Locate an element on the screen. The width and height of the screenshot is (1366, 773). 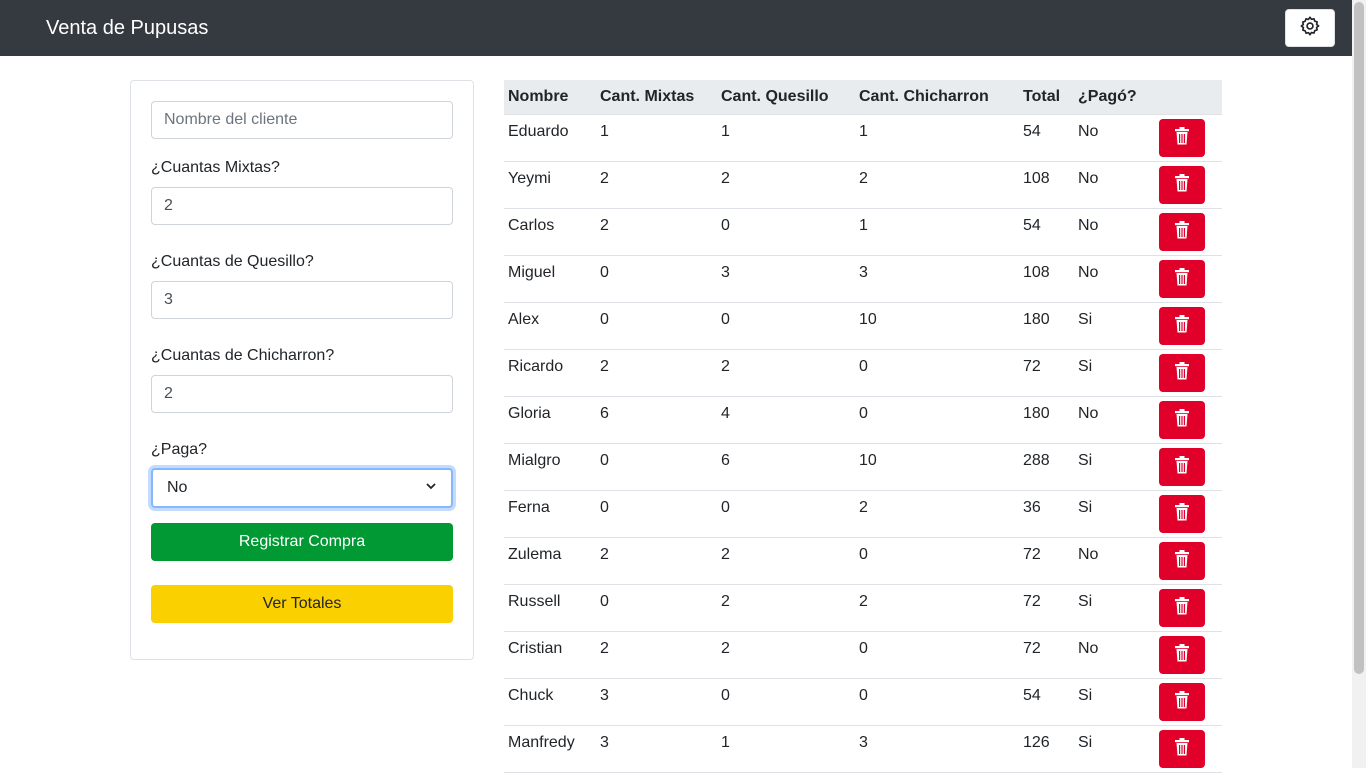
table-row: Manfredy 3 1 3 126 Si is located at coordinates (863, 749).